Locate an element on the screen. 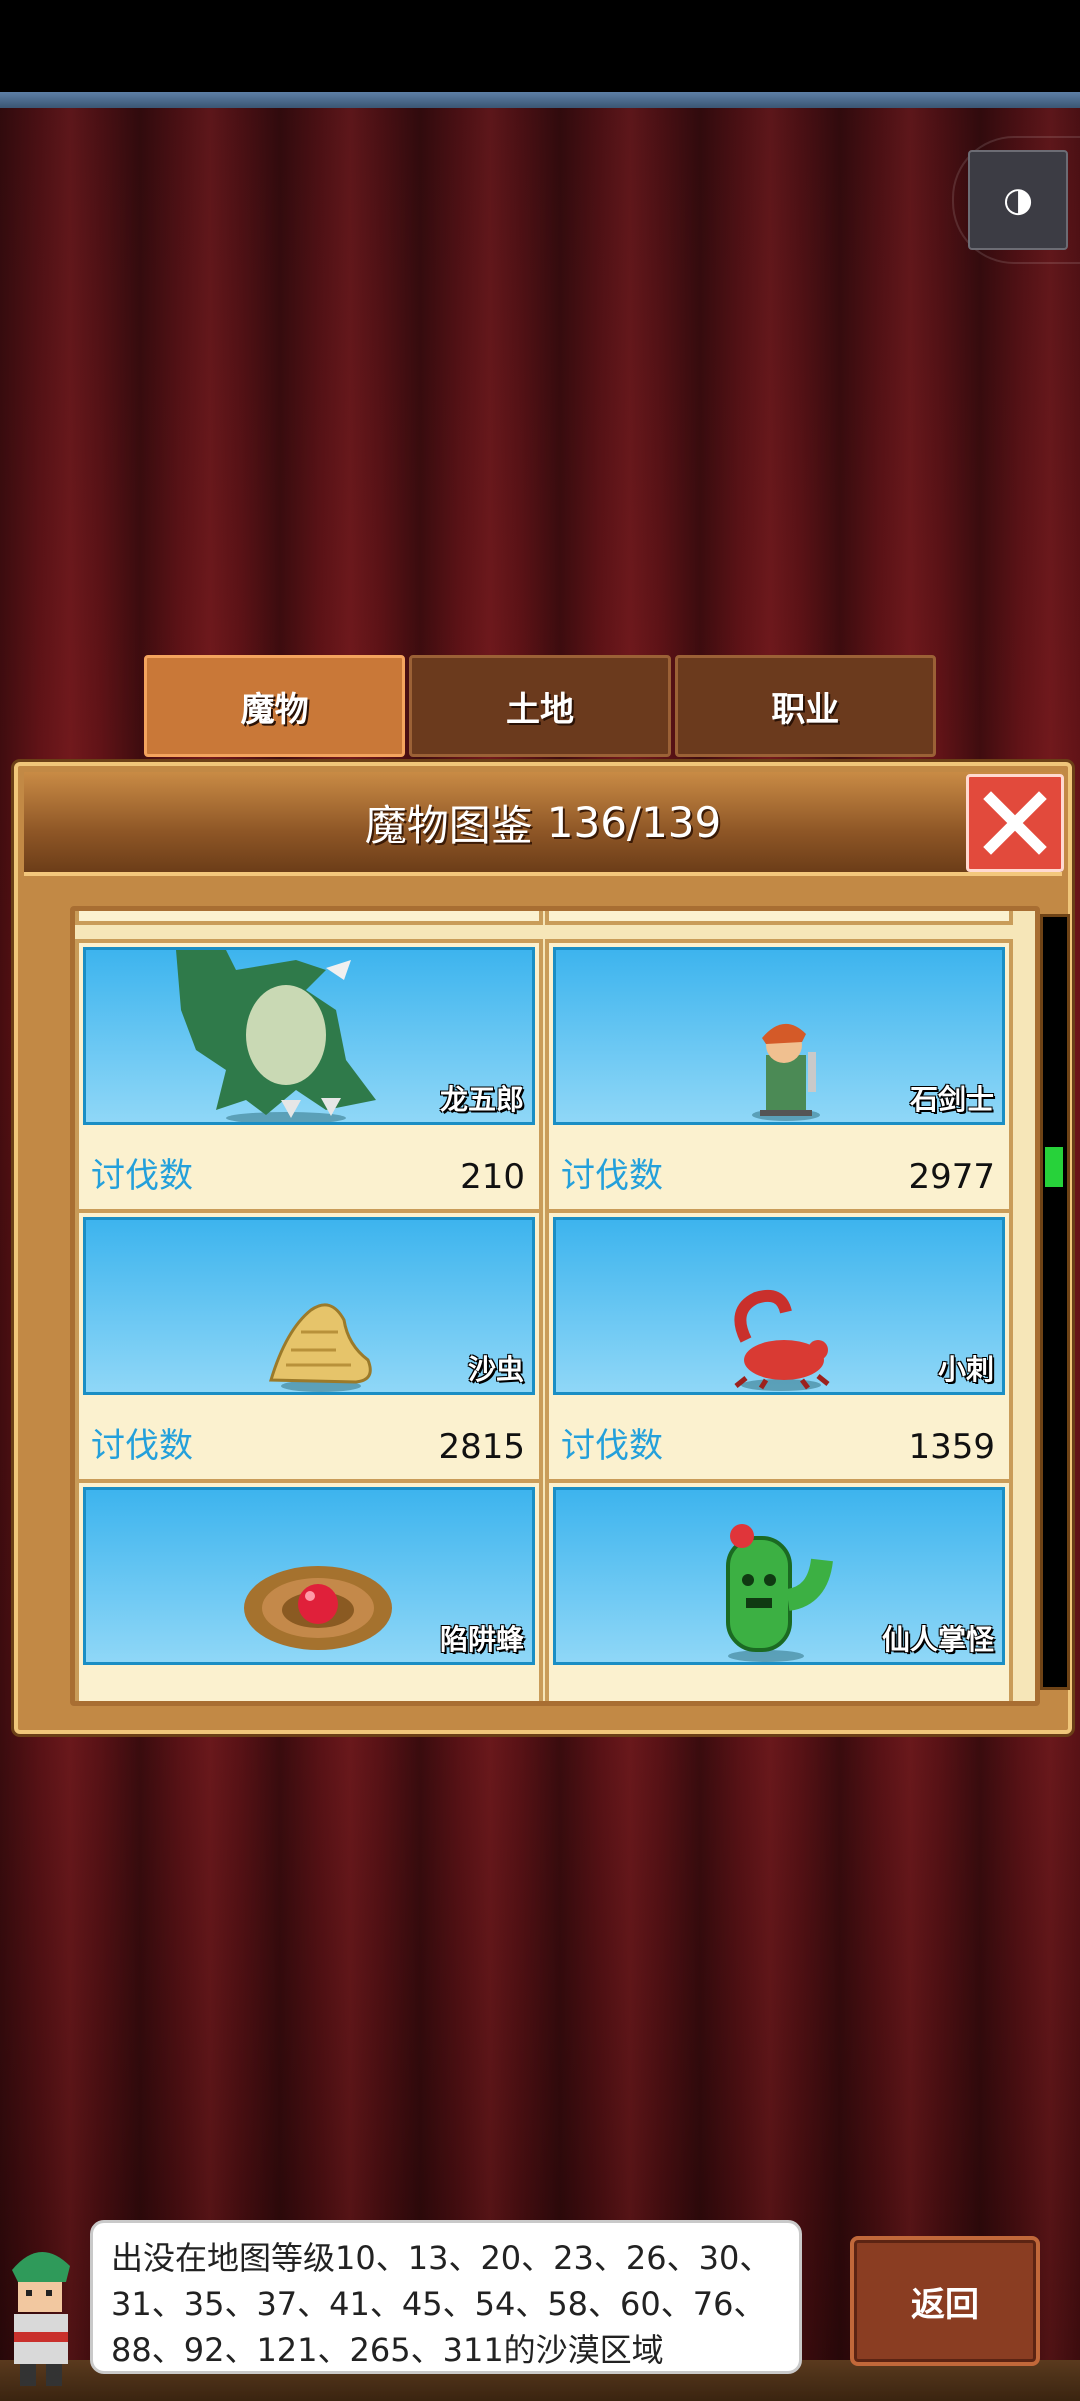  tab-lands: 土地 is located at coordinates (540, 706).